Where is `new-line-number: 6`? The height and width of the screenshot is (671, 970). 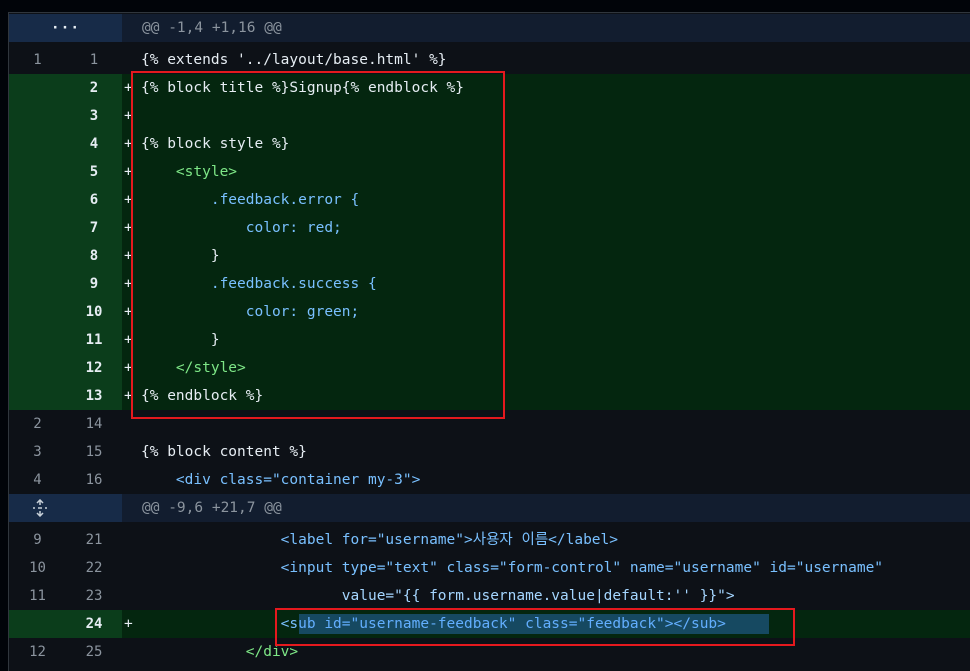
new-line-number: 6 is located at coordinates (94, 200).